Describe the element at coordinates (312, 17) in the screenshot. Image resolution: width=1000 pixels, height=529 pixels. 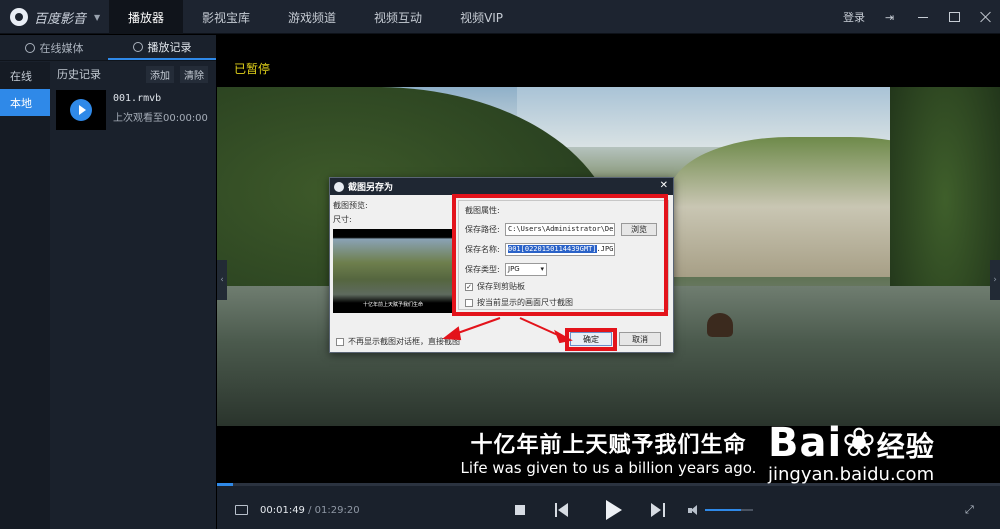
I see `tab-games: 游戏频道` at that location.